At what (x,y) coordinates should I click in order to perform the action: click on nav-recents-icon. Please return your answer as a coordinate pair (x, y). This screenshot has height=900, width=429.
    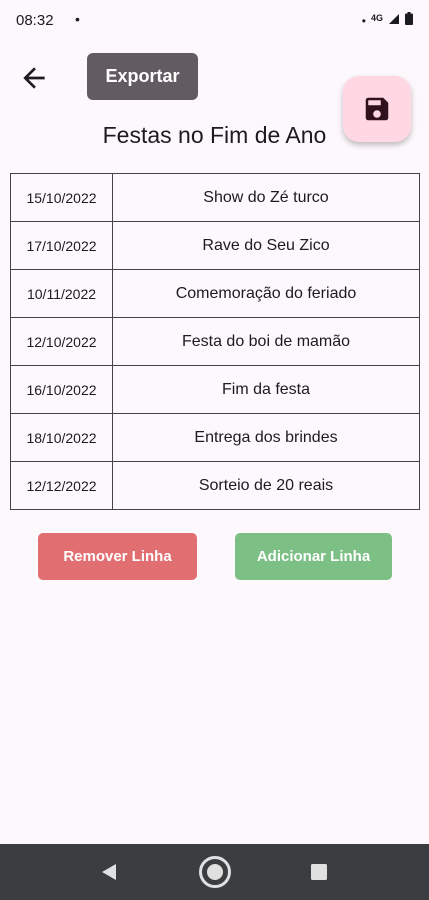
    Looking at the image, I should click on (319, 872).